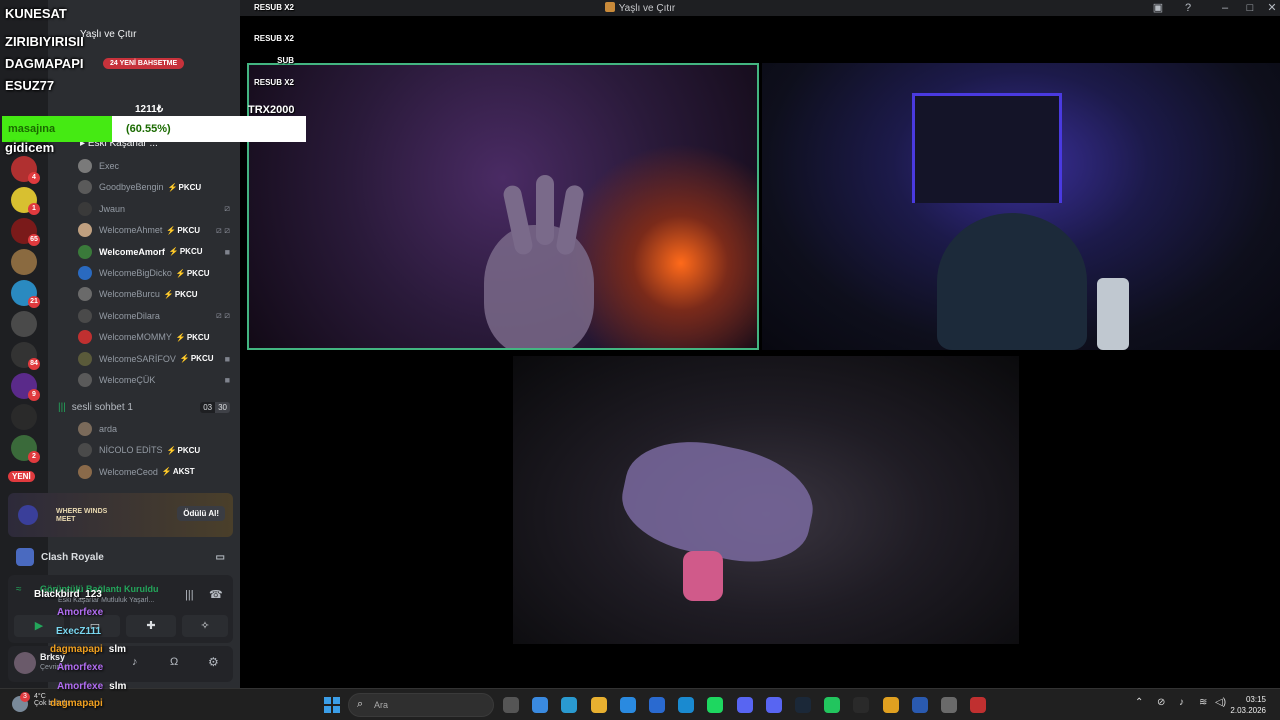 This screenshot has width=1280, height=720. I want to click on search-input: ⌕ Ara, so click(421, 705).